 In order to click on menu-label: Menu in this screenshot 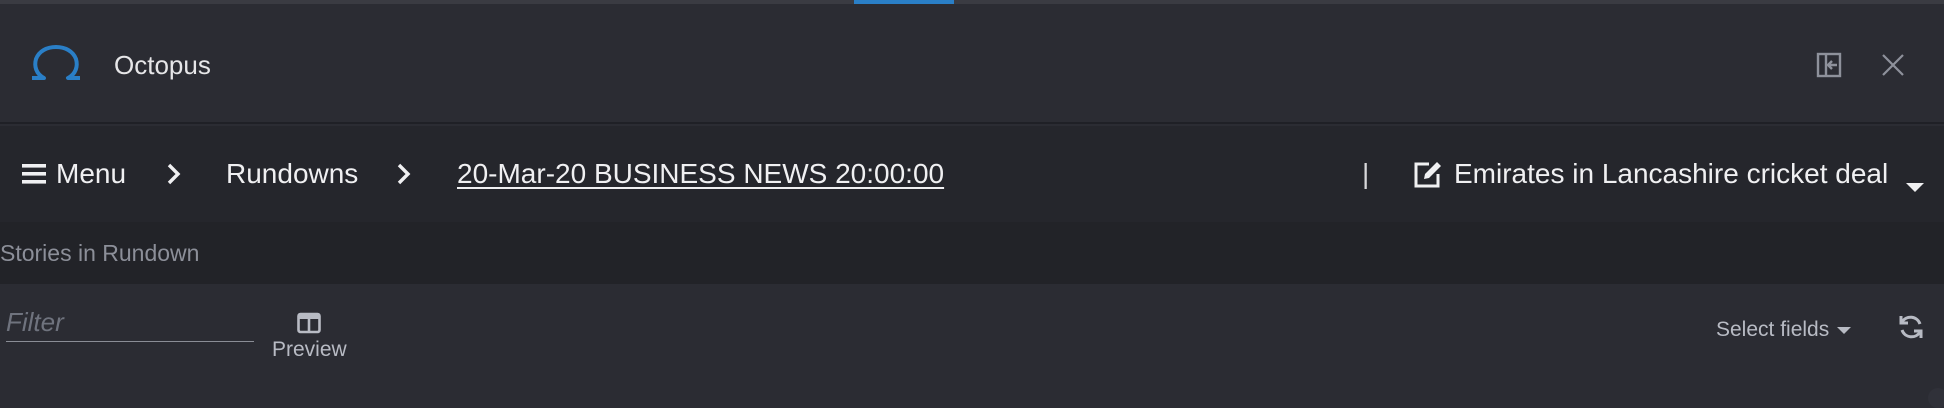, I will do `click(91, 173)`.